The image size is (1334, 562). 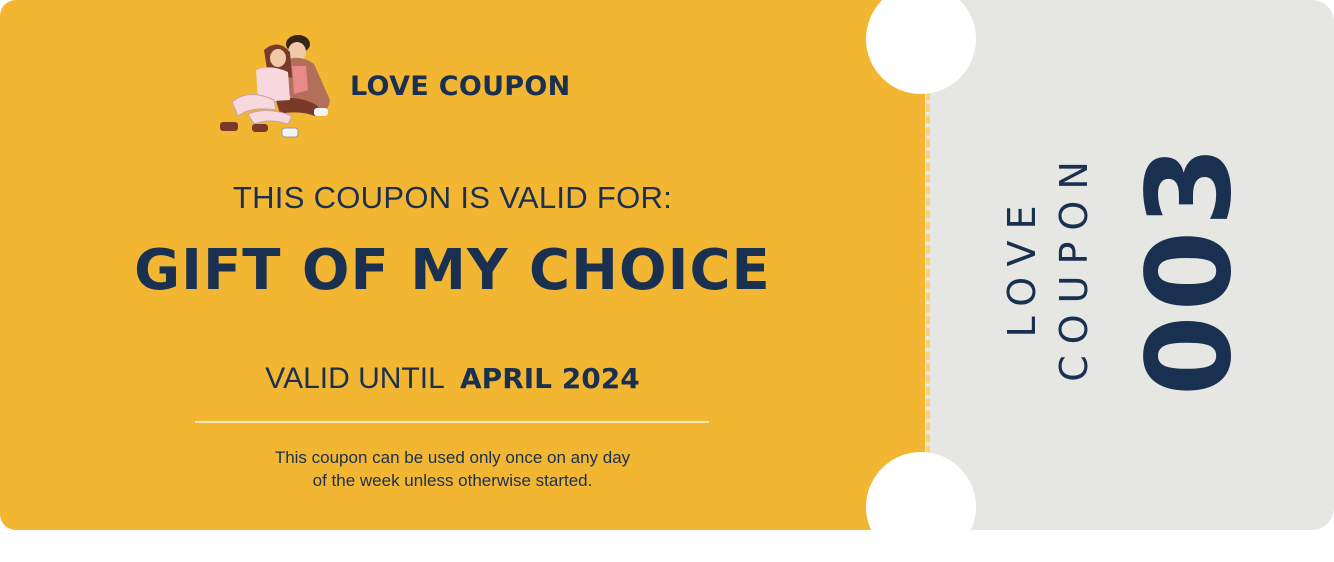 What do you see at coordinates (1190, 269) in the screenshot?
I see `coupon-number: 003` at bounding box center [1190, 269].